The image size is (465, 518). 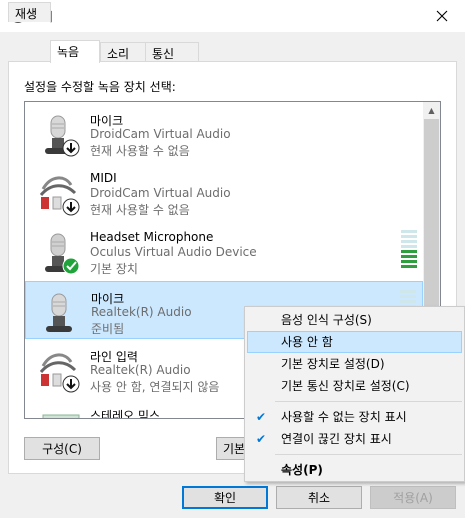 I want to click on menu-item-show-disabled-devices: ✔ 사용할 수 없는 장치 표시, so click(x=354, y=417).